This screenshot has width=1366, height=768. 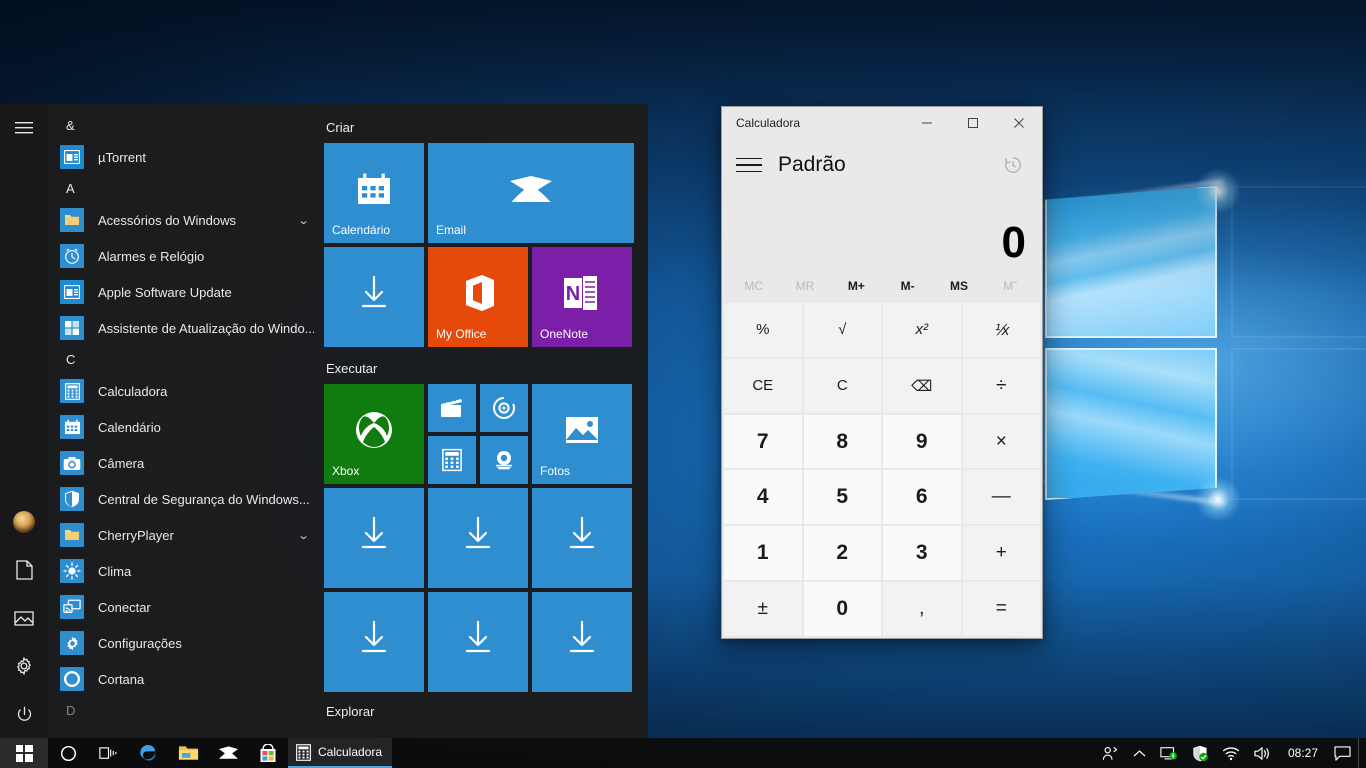 I want to click on network-button, so click(x=1231, y=753).